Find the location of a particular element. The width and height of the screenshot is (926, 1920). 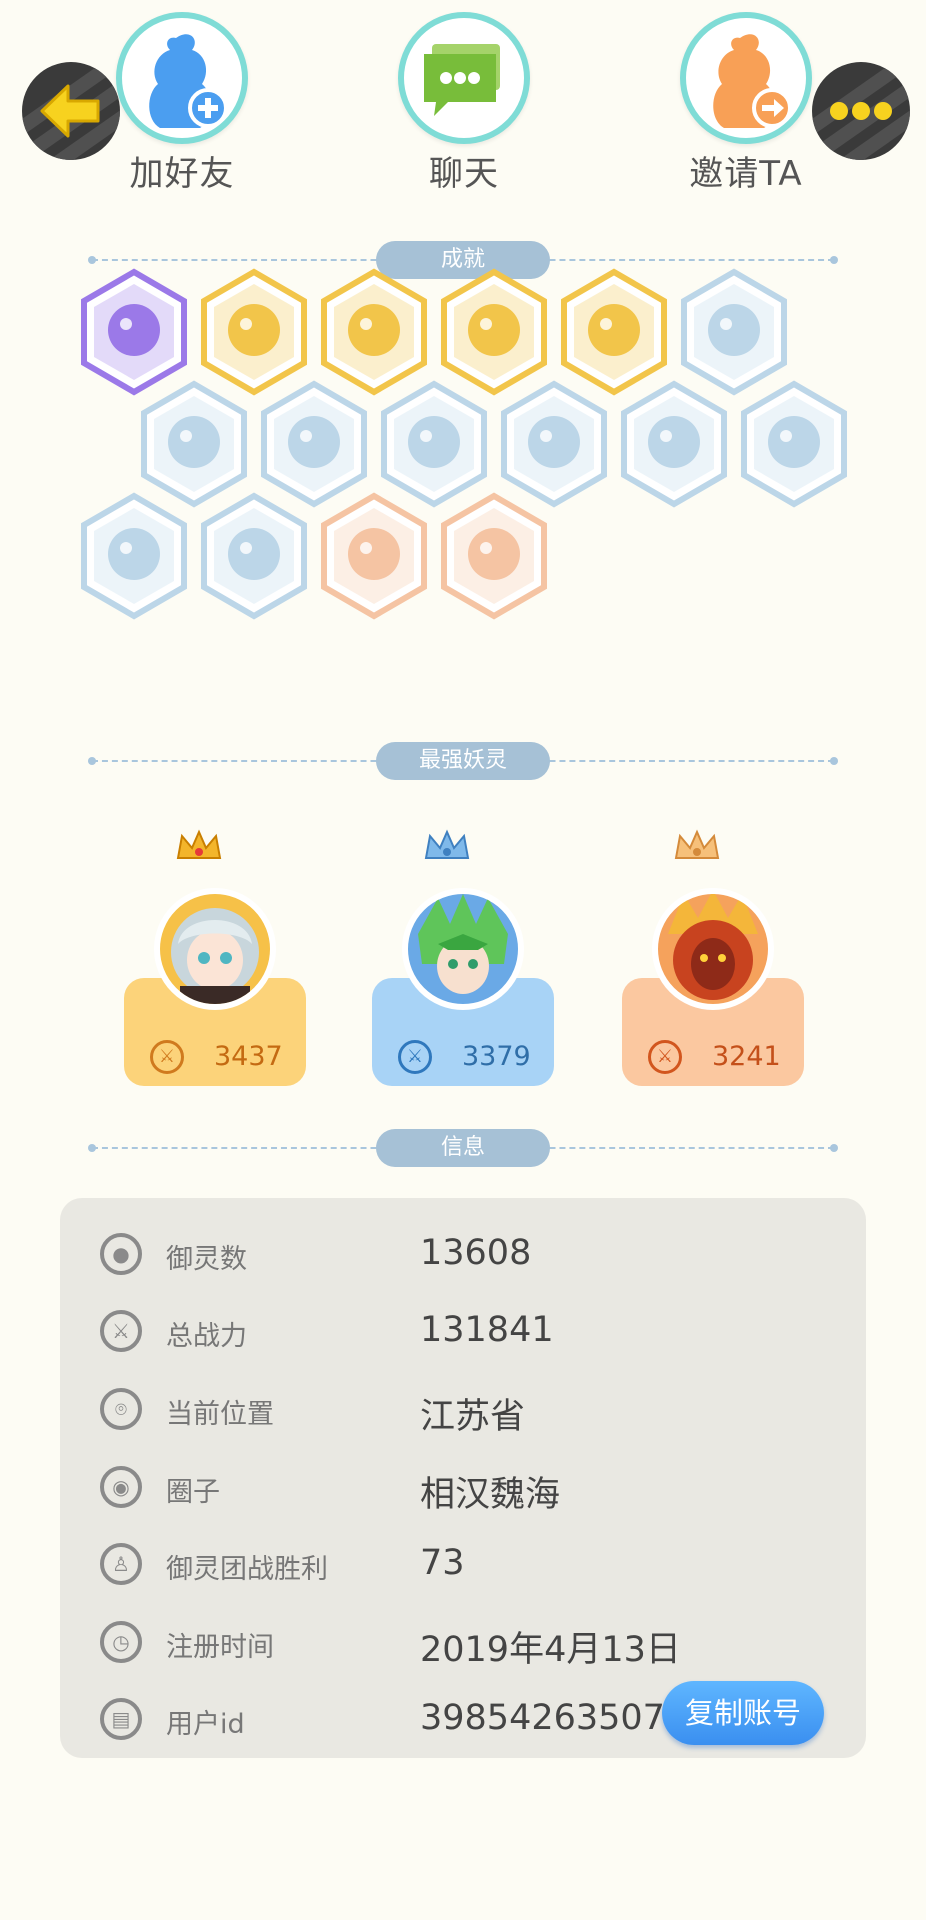

pet-power: 3241 is located at coordinates (746, 1056).